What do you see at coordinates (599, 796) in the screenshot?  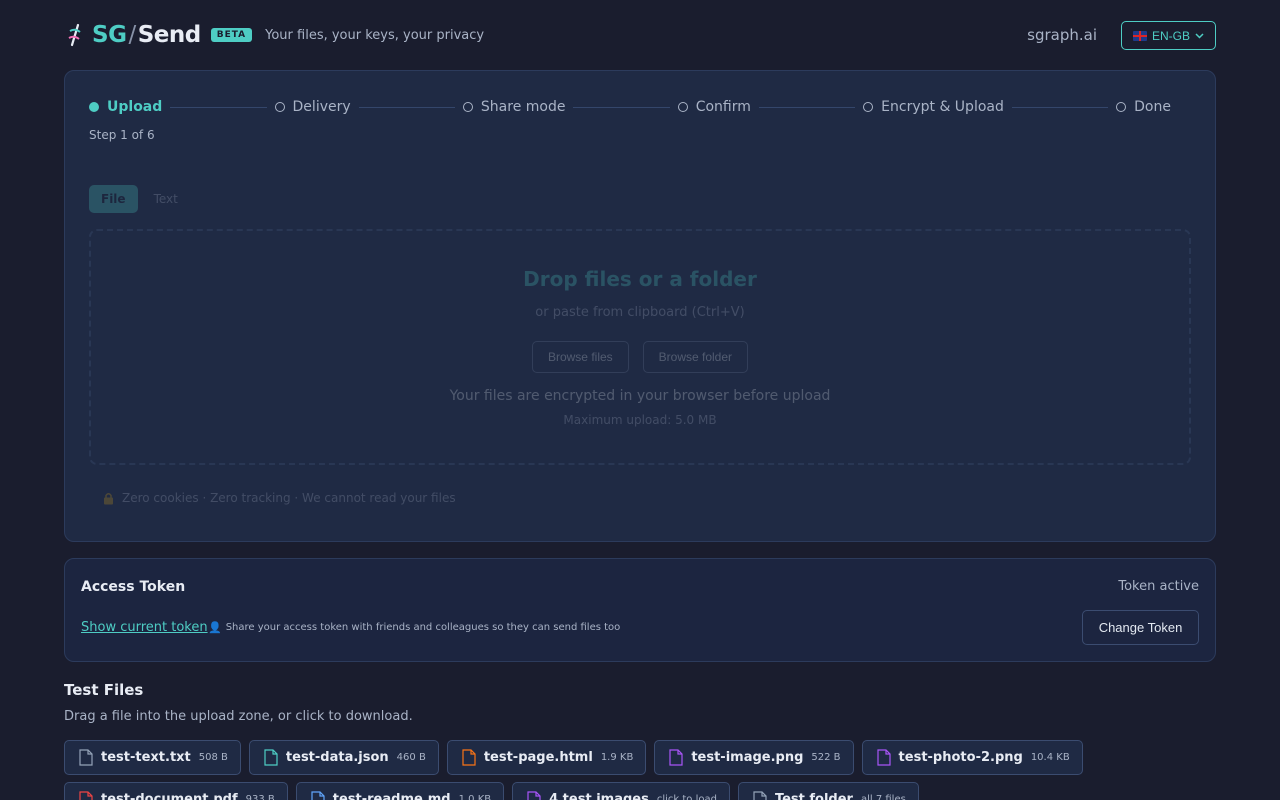 I see `test-file-name: 4 test images` at bounding box center [599, 796].